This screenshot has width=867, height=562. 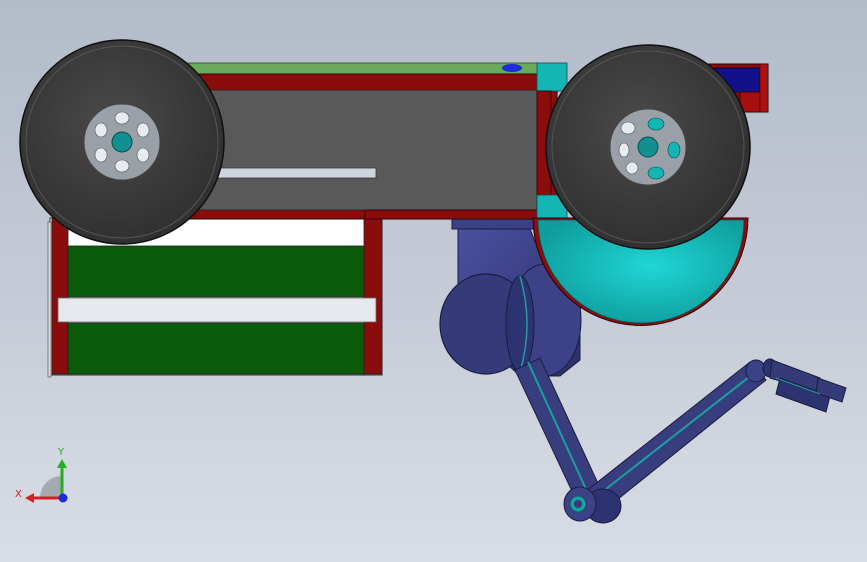 What do you see at coordinates (366, 141) in the screenshot?
I see `main-chassis` at bounding box center [366, 141].